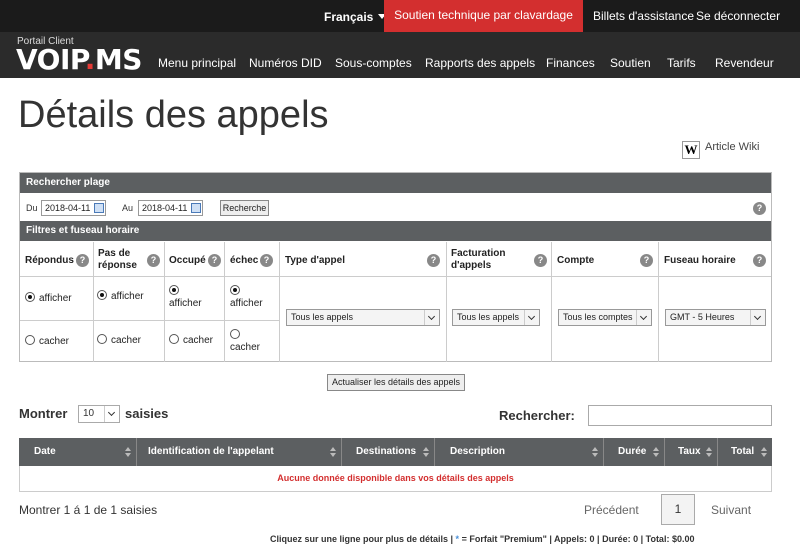  What do you see at coordinates (119, 340) in the screenshot?
I see `noanswer-hide-radio: cacher` at bounding box center [119, 340].